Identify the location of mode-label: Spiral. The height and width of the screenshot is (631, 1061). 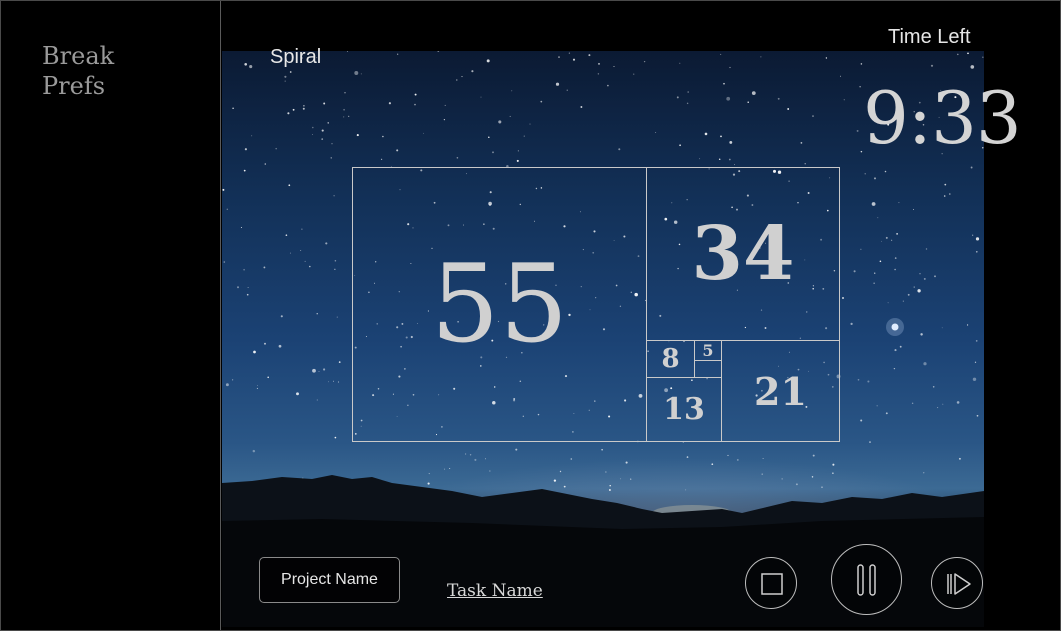
(296, 57).